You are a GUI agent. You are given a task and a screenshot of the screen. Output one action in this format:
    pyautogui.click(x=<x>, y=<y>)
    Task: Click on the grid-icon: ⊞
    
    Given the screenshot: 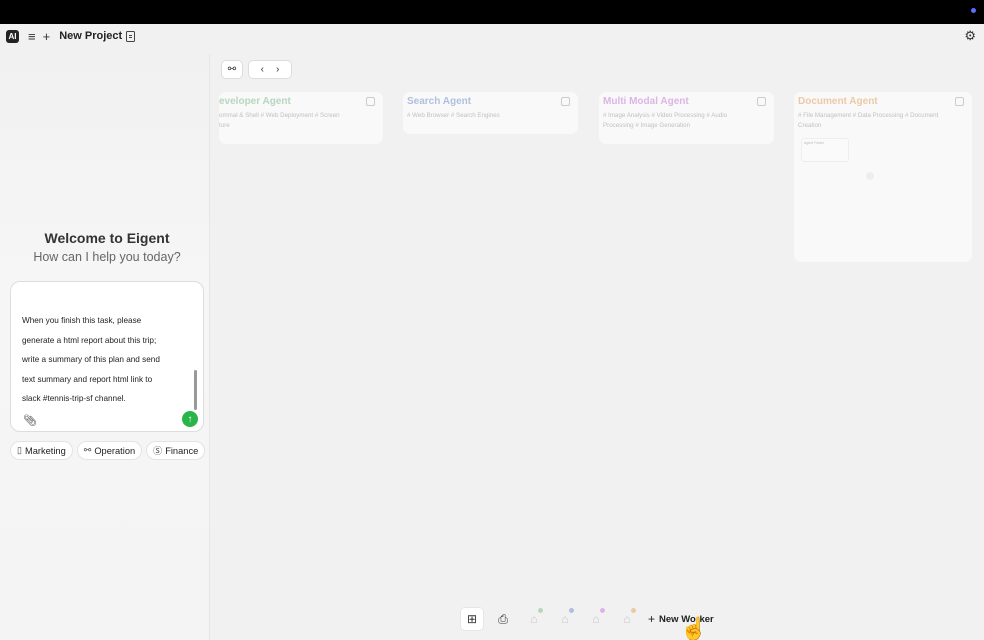 What is the action you would take?
    pyautogui.click(x=472, y=619)
    